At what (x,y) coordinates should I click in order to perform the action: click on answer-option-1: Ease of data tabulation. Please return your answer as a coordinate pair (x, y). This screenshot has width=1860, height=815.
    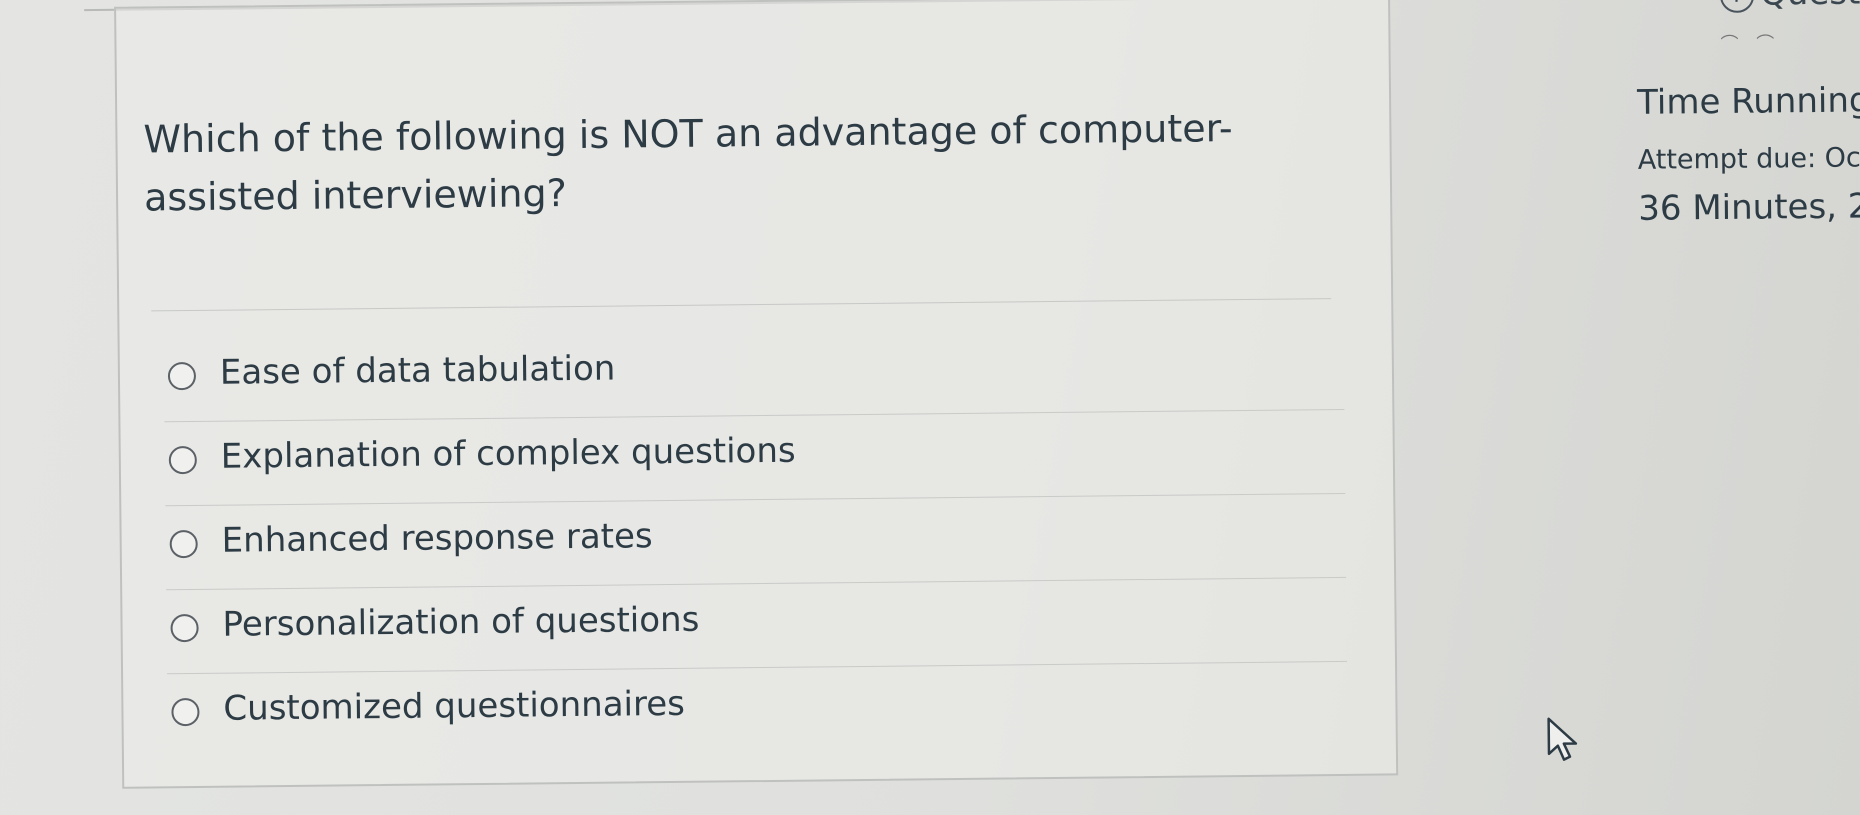
    Looking at the image, I should click on (754, 374).